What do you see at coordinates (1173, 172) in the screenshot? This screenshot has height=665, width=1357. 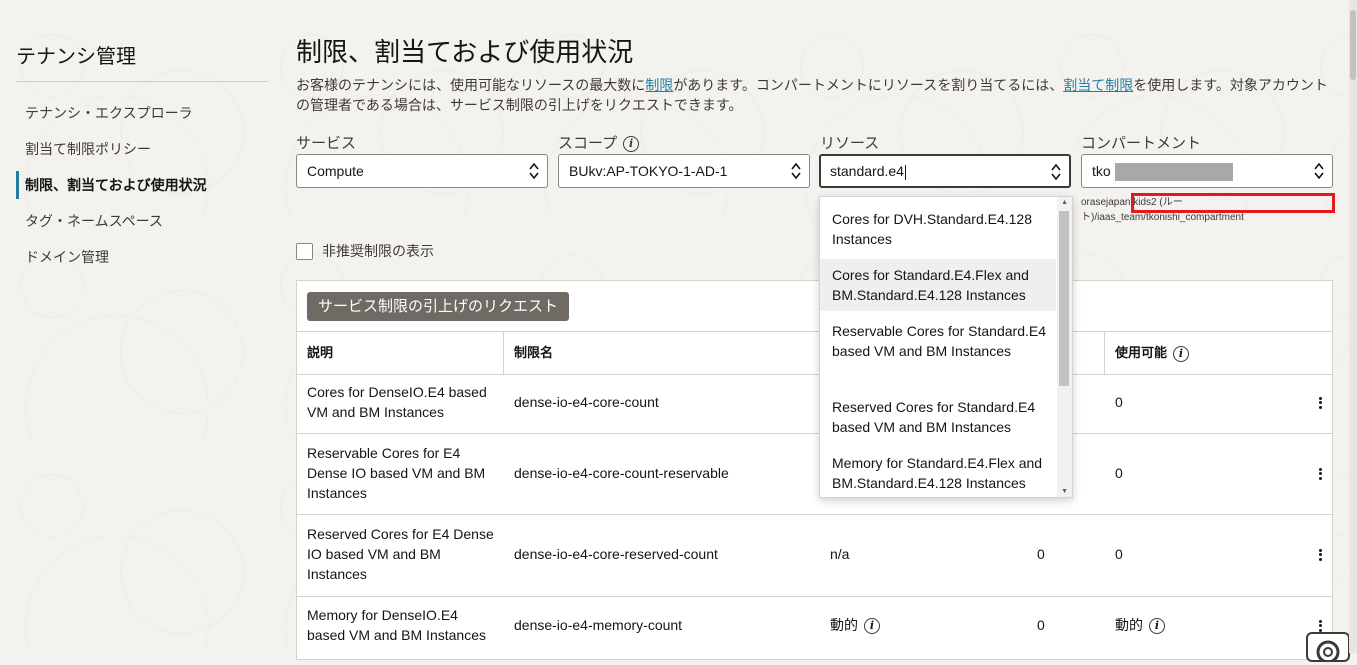 I see `redacted-block` at bounding box center [1173, 172].